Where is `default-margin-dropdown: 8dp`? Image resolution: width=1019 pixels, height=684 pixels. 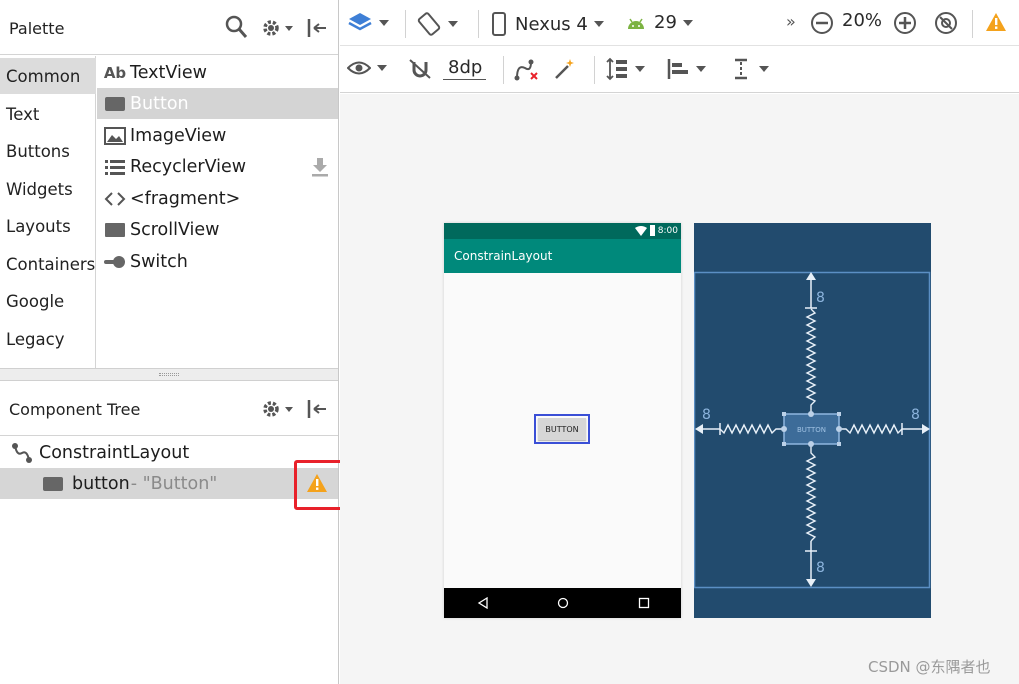
default-margin-dropdown: 8dp is located at coordinates (465, 68).